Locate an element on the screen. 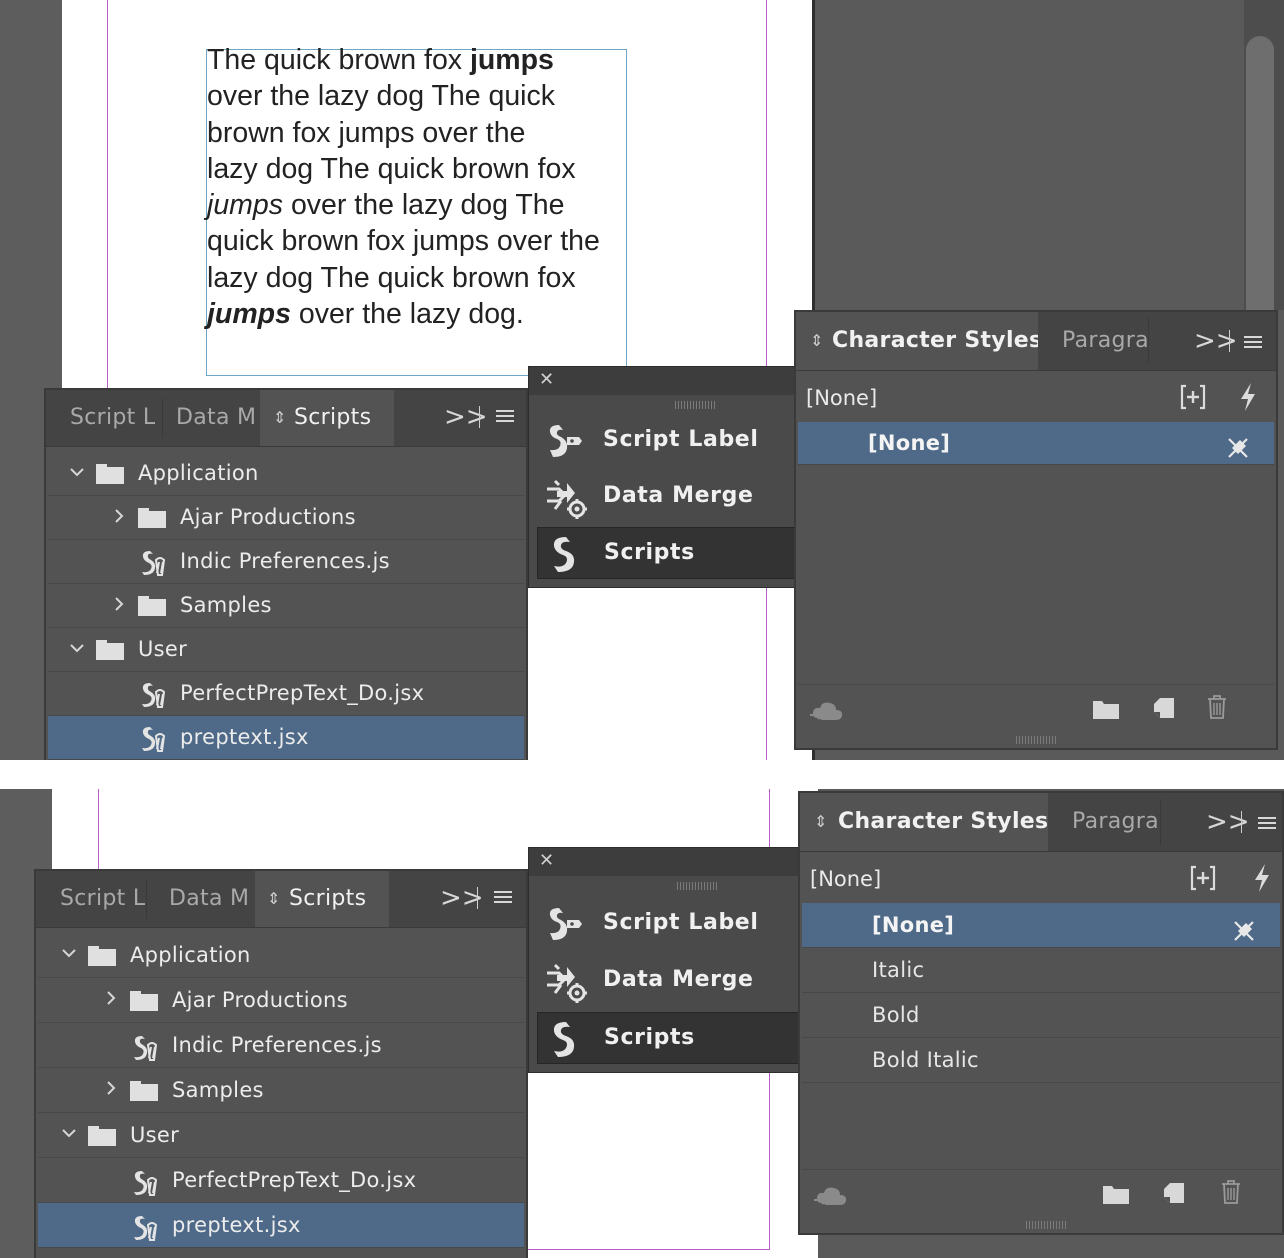  style-list-item: Italic is located at coordinates (1041, 970).